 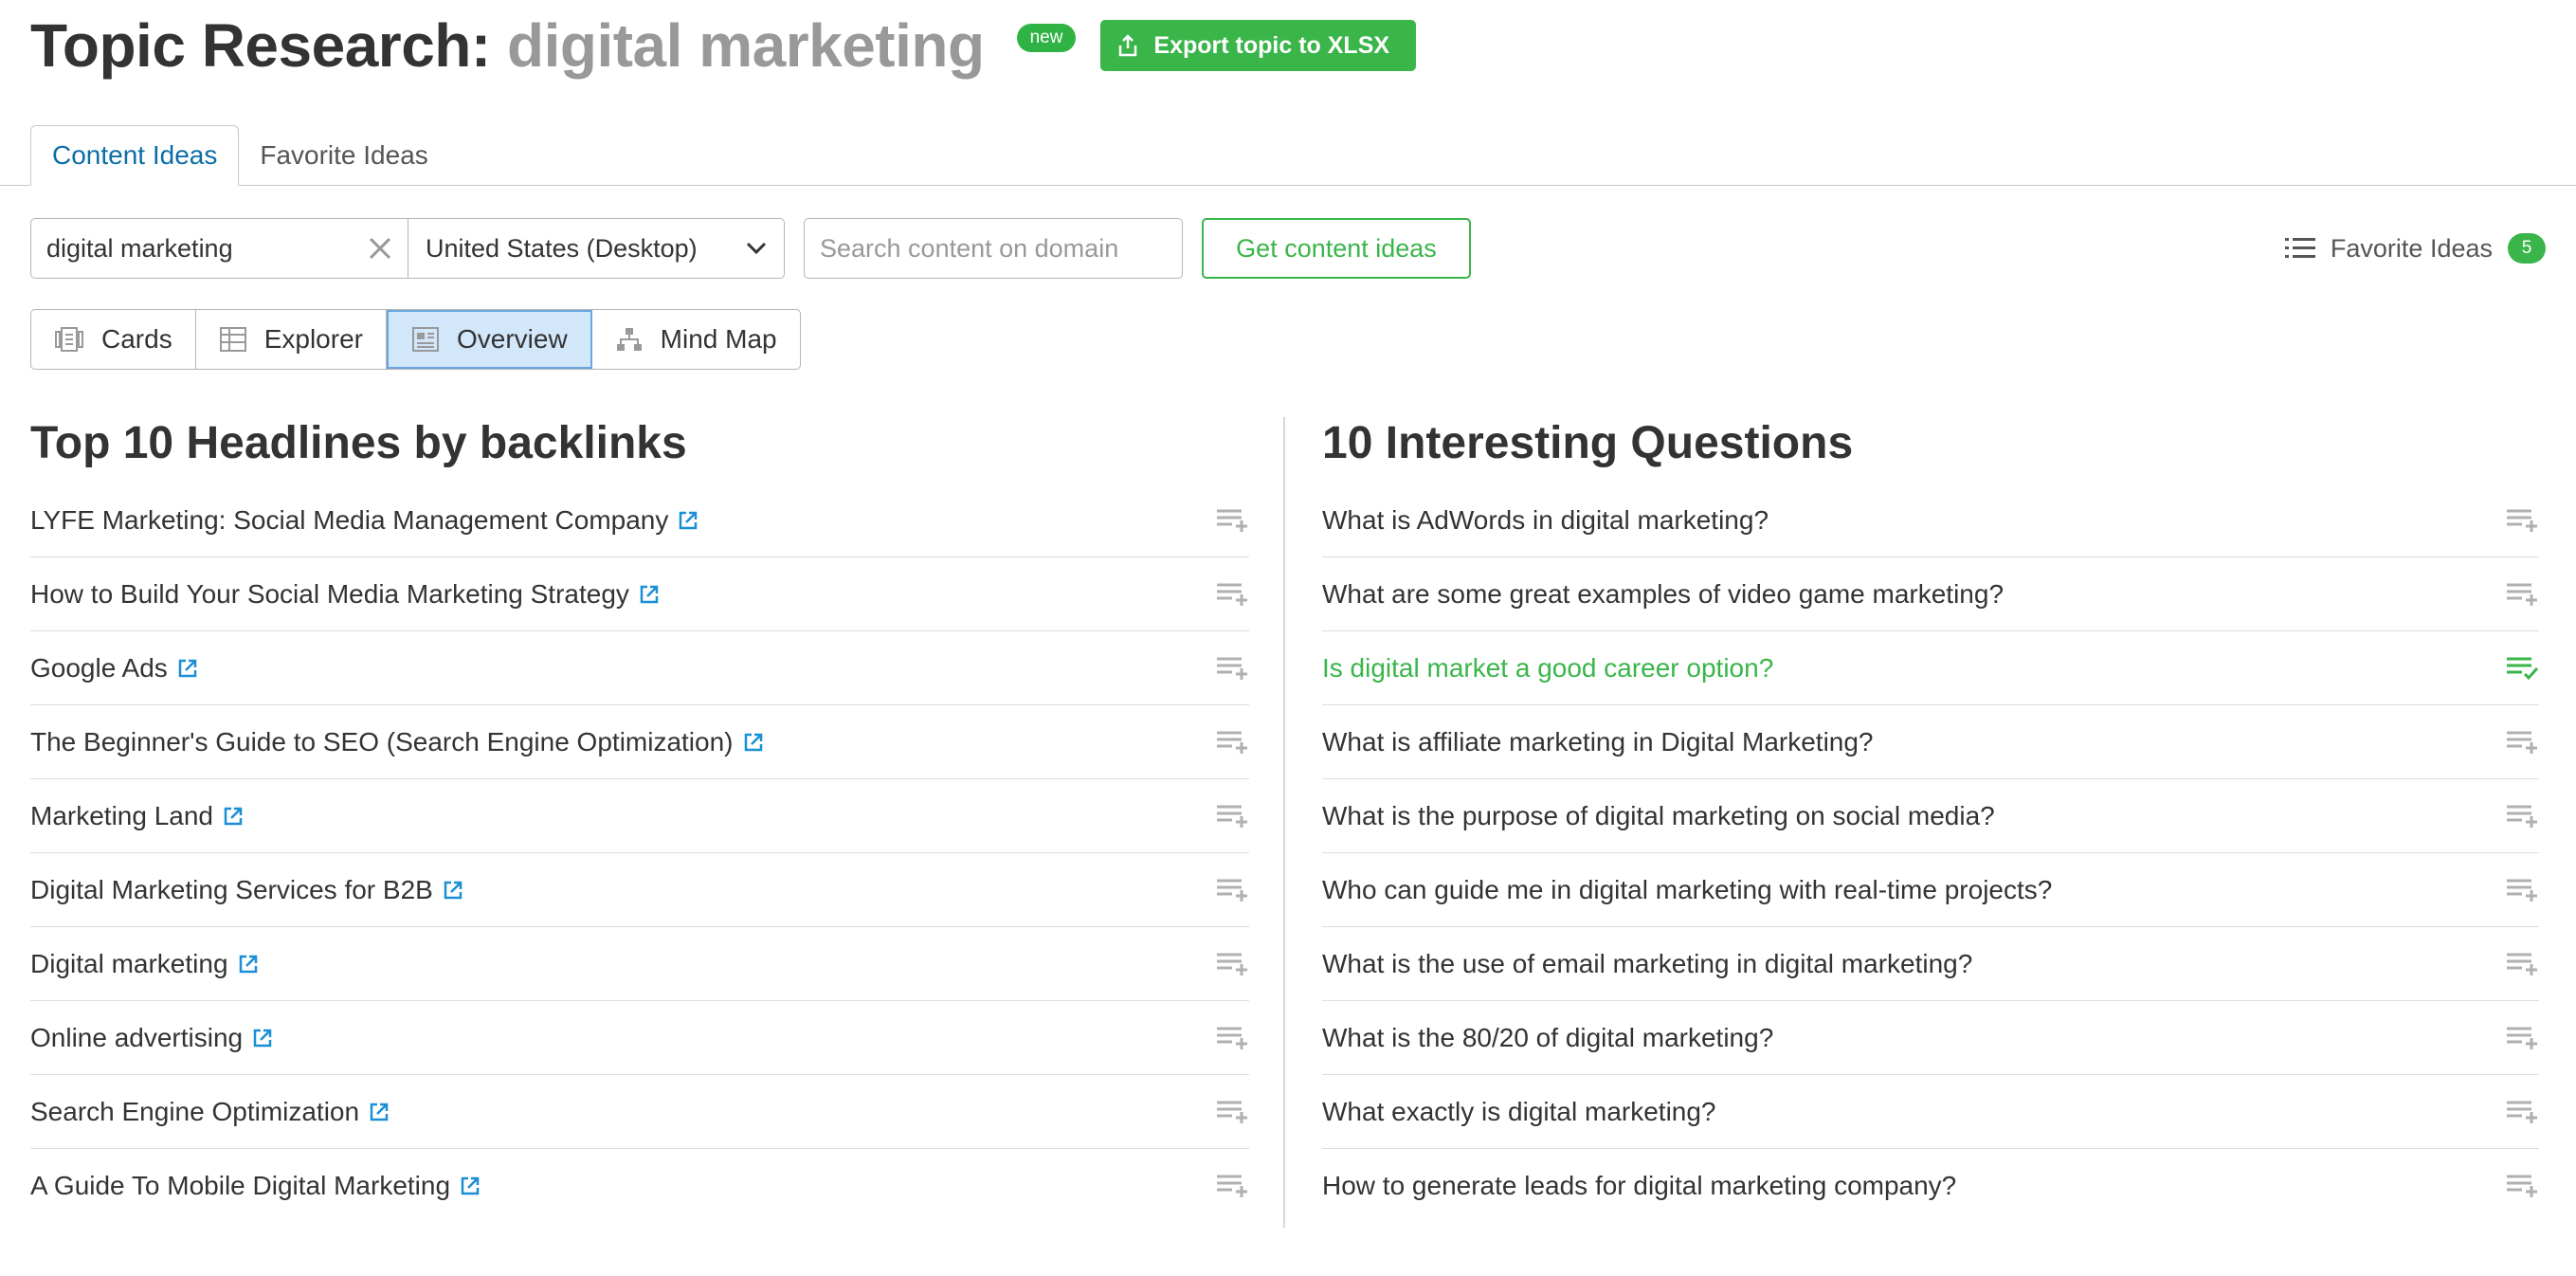 What do you see at coordinates (343, 155) in the screenshot?
I see `tab-favorite-ideas: Favorite Ideas` at bounding box center [343, 155].